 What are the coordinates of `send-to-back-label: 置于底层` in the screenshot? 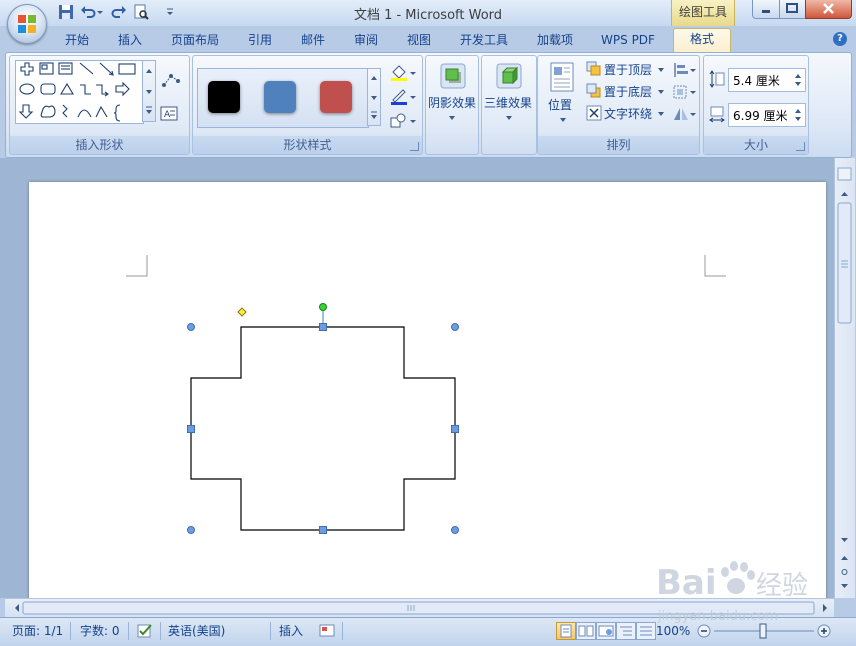 It's located at (628, 92).